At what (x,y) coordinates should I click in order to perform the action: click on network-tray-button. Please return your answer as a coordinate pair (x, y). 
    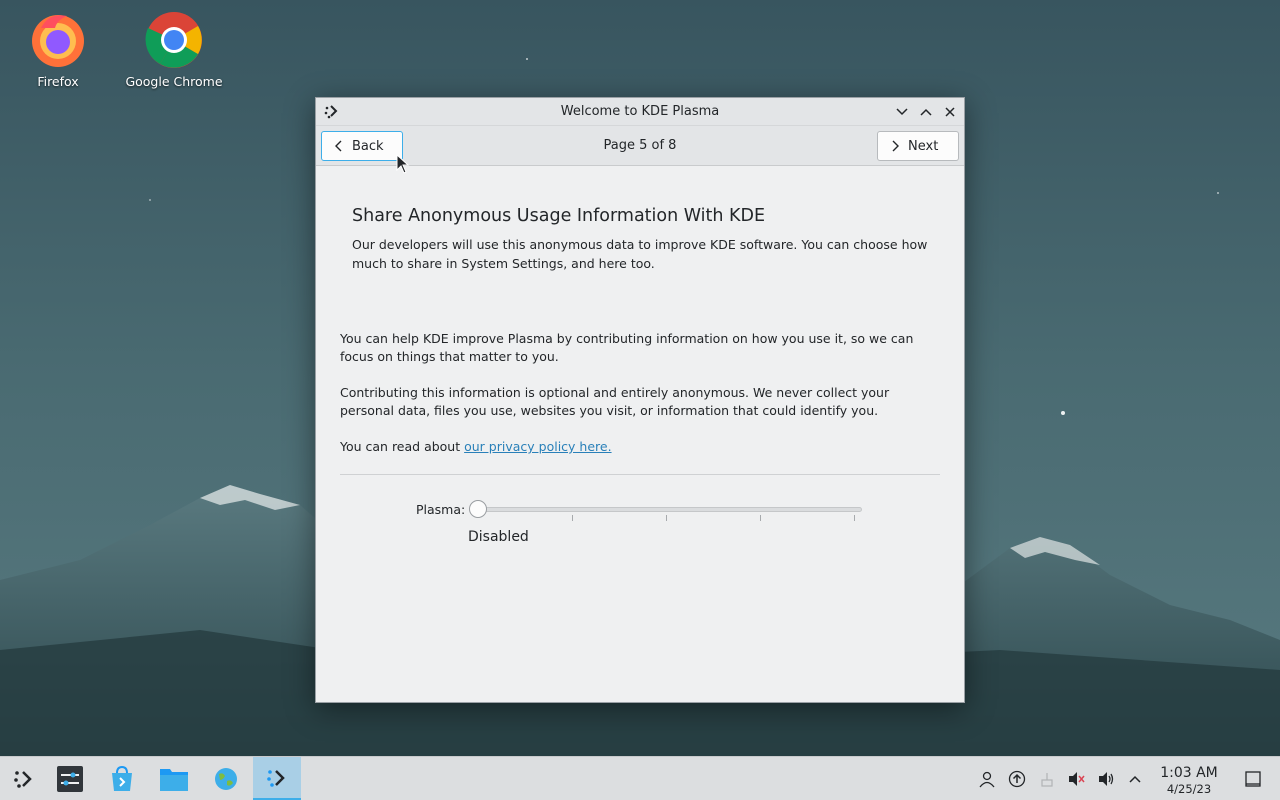
    Looking at the image, I should click on (1047, 779).